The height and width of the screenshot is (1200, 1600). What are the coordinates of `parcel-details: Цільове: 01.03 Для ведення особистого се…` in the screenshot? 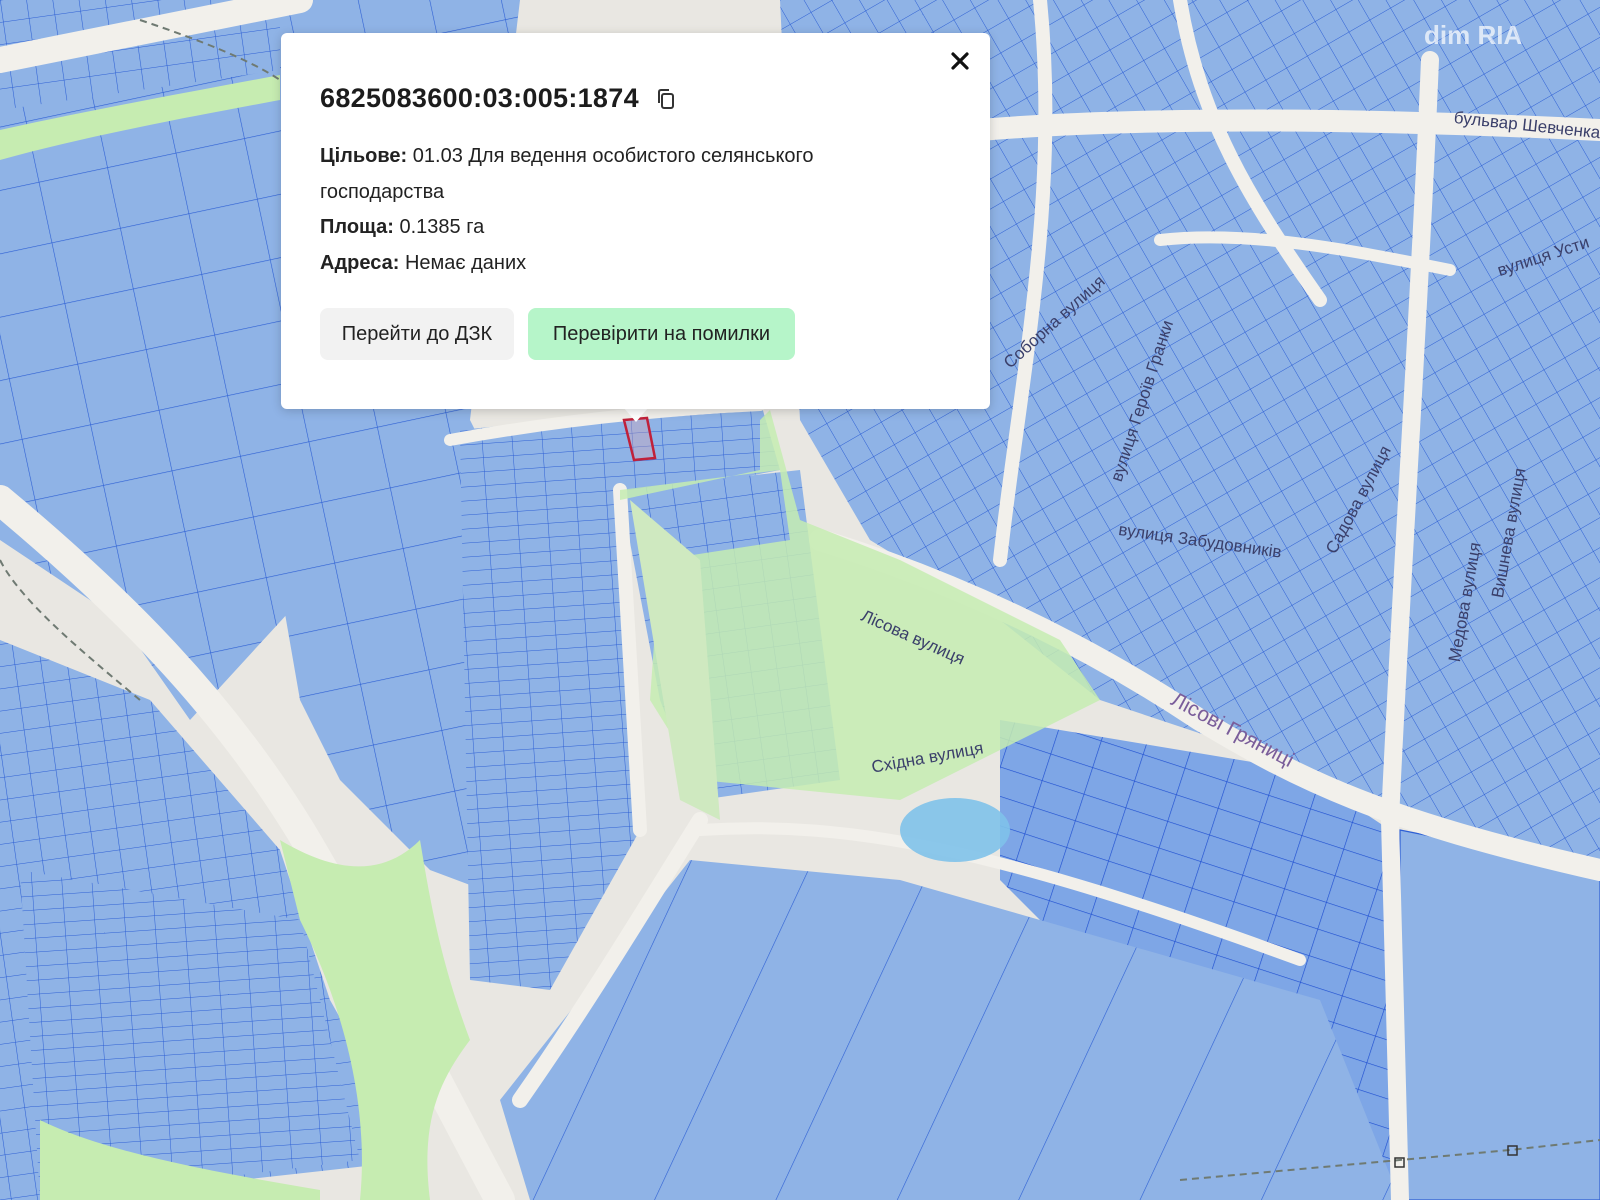 It's located at (630, 210).